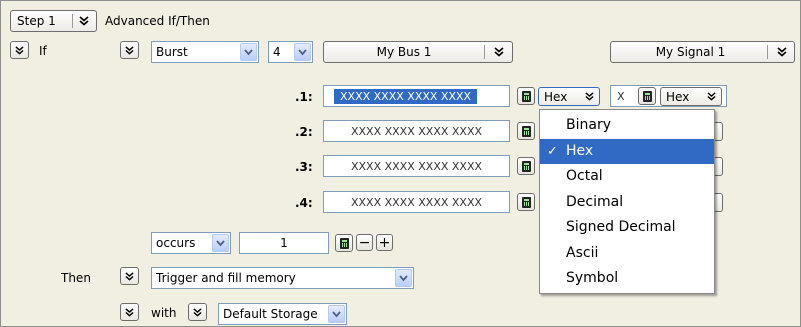 This screenshot has width=801, height=327. Describe the element at coordinates (304, 132) in the screenshot. I see `burst-2-label: .2:` at that location.